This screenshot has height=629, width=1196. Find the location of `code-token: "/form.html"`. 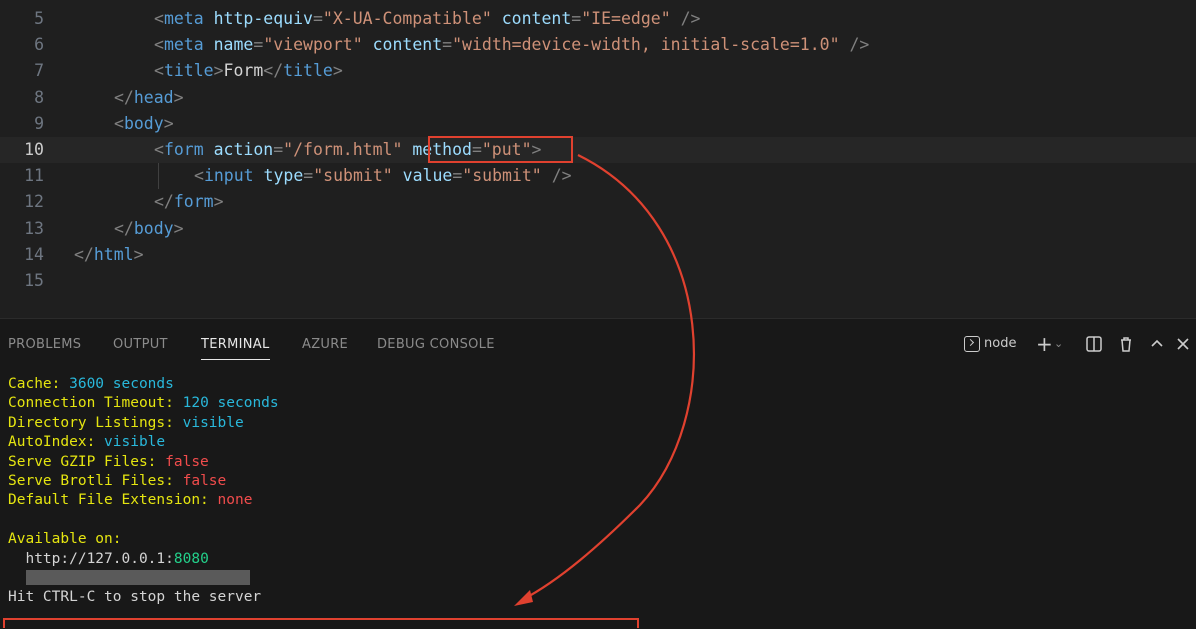

code-token: "/form.html" is located at coordinates (343, 149).